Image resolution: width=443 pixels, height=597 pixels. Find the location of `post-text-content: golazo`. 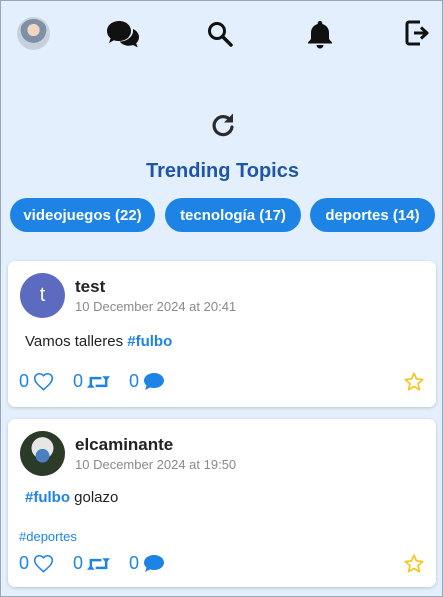

post-text-content: golazo is located at coordinates (94, 497).